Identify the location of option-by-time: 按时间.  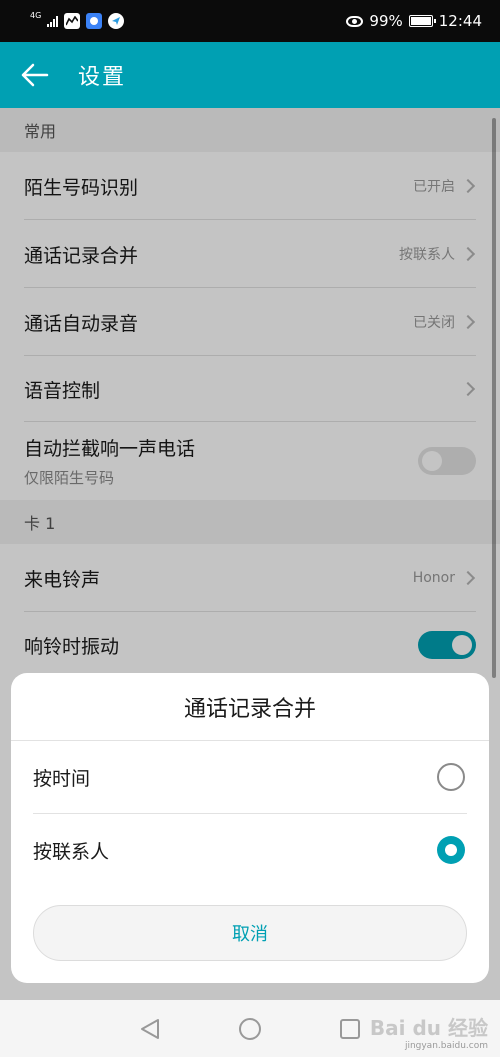
(250, 777).